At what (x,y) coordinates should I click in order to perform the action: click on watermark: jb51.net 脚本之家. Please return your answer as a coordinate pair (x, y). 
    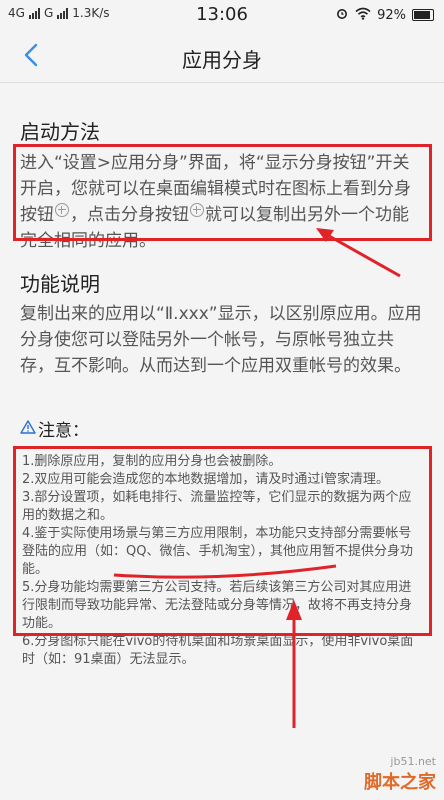
    Looking at the image, I should click on (400, 774).